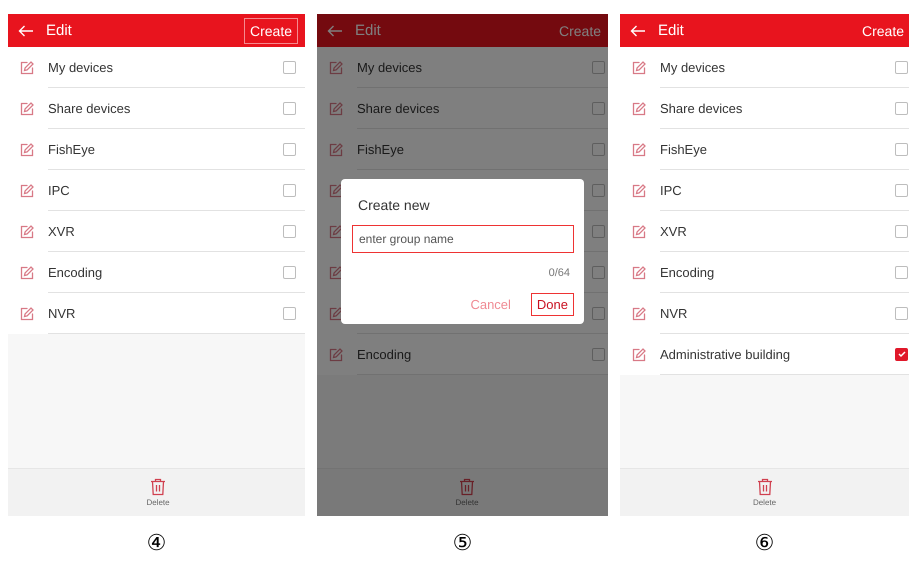 This screenshot has width=910, height=581. I want to click on step-number: ④, so click(157, 543).